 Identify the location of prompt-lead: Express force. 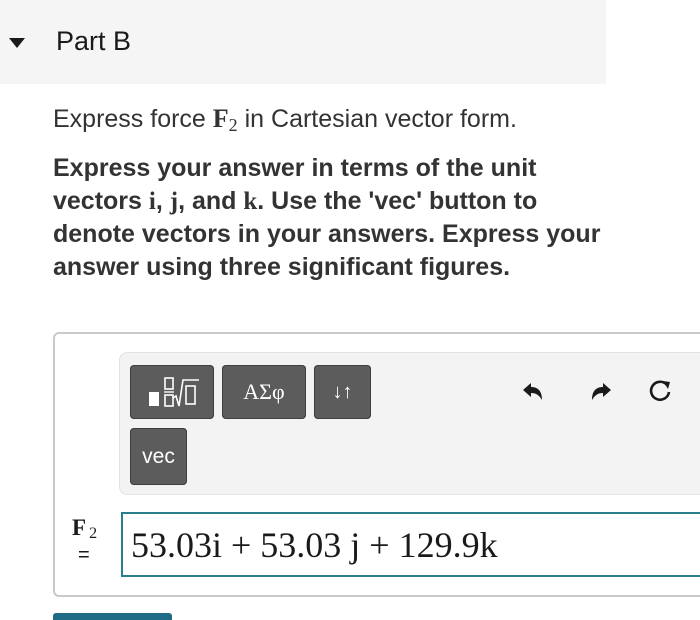
(133, 119).